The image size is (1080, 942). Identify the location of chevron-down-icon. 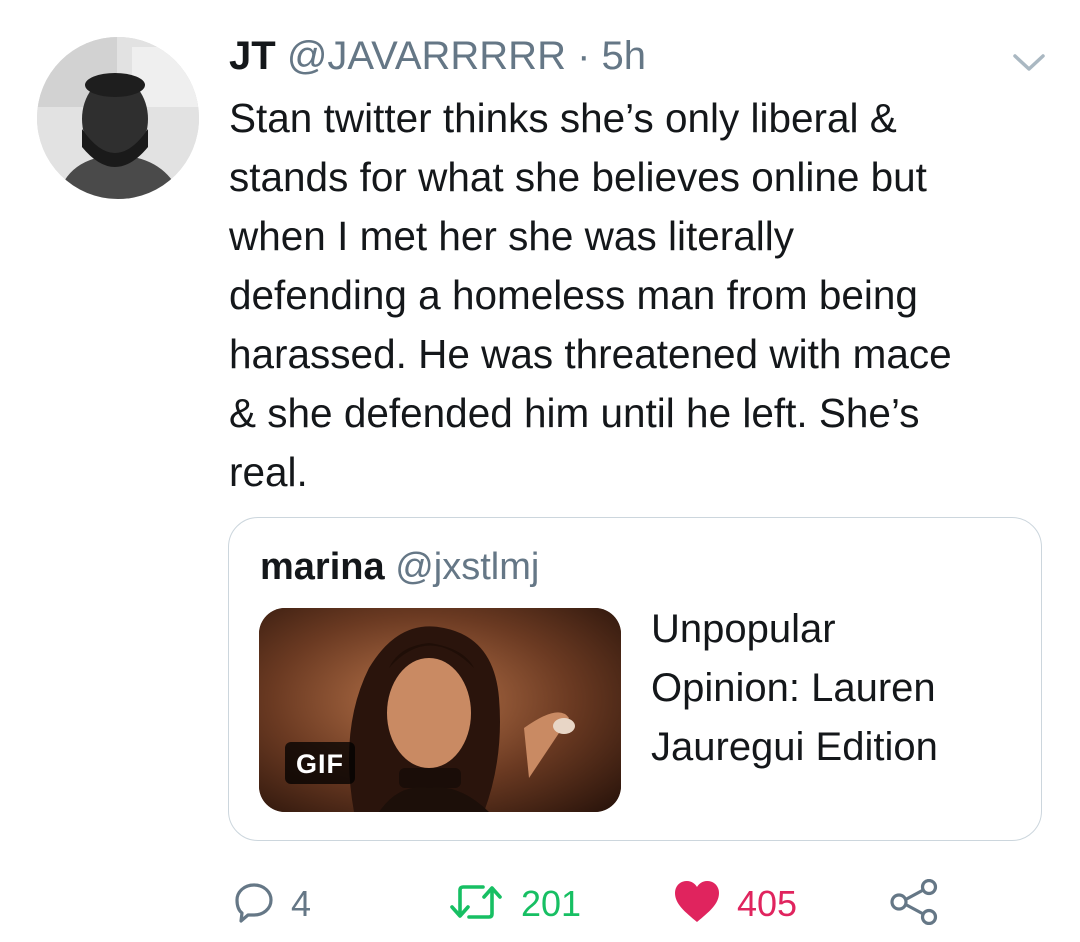
(1029, 63).